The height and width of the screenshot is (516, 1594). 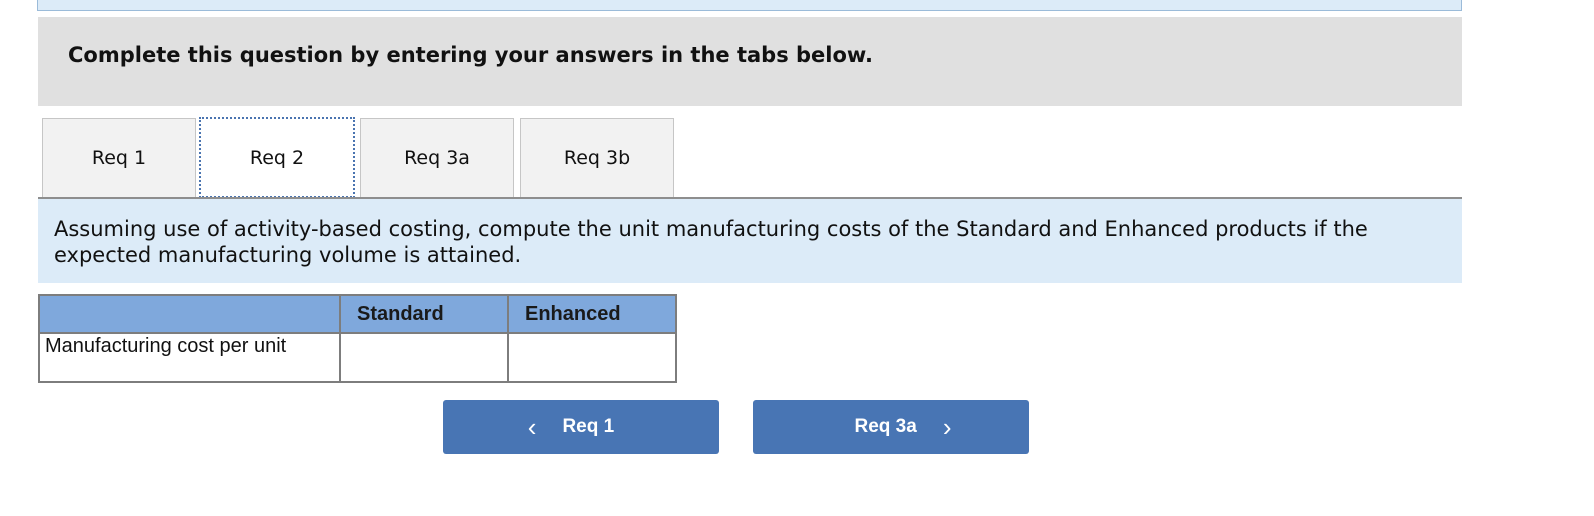 I want to click on tab-req-3b: Req 3b, so click(x=597, y=157).